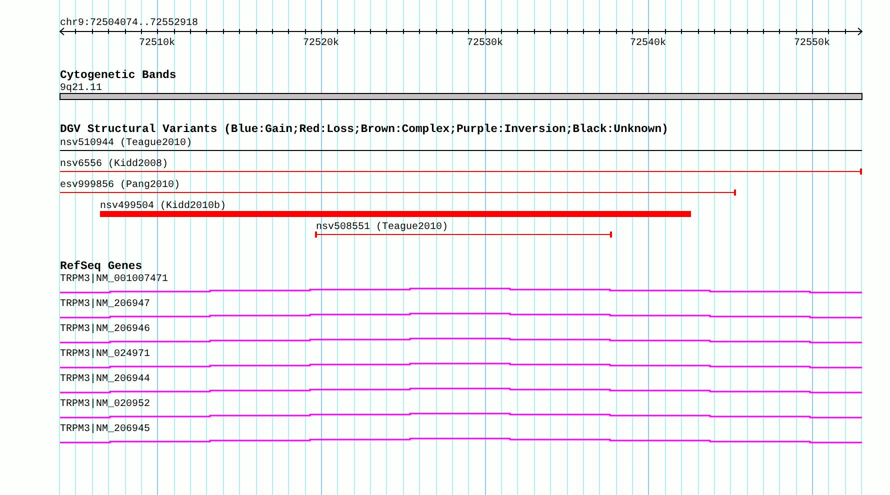 This screenshot has height=495, width=890. What do you see at coordinates (129, 23) in the screenshot?
I see `position-label: chr9:72504074..72552918` at bounding box center [129, 23].